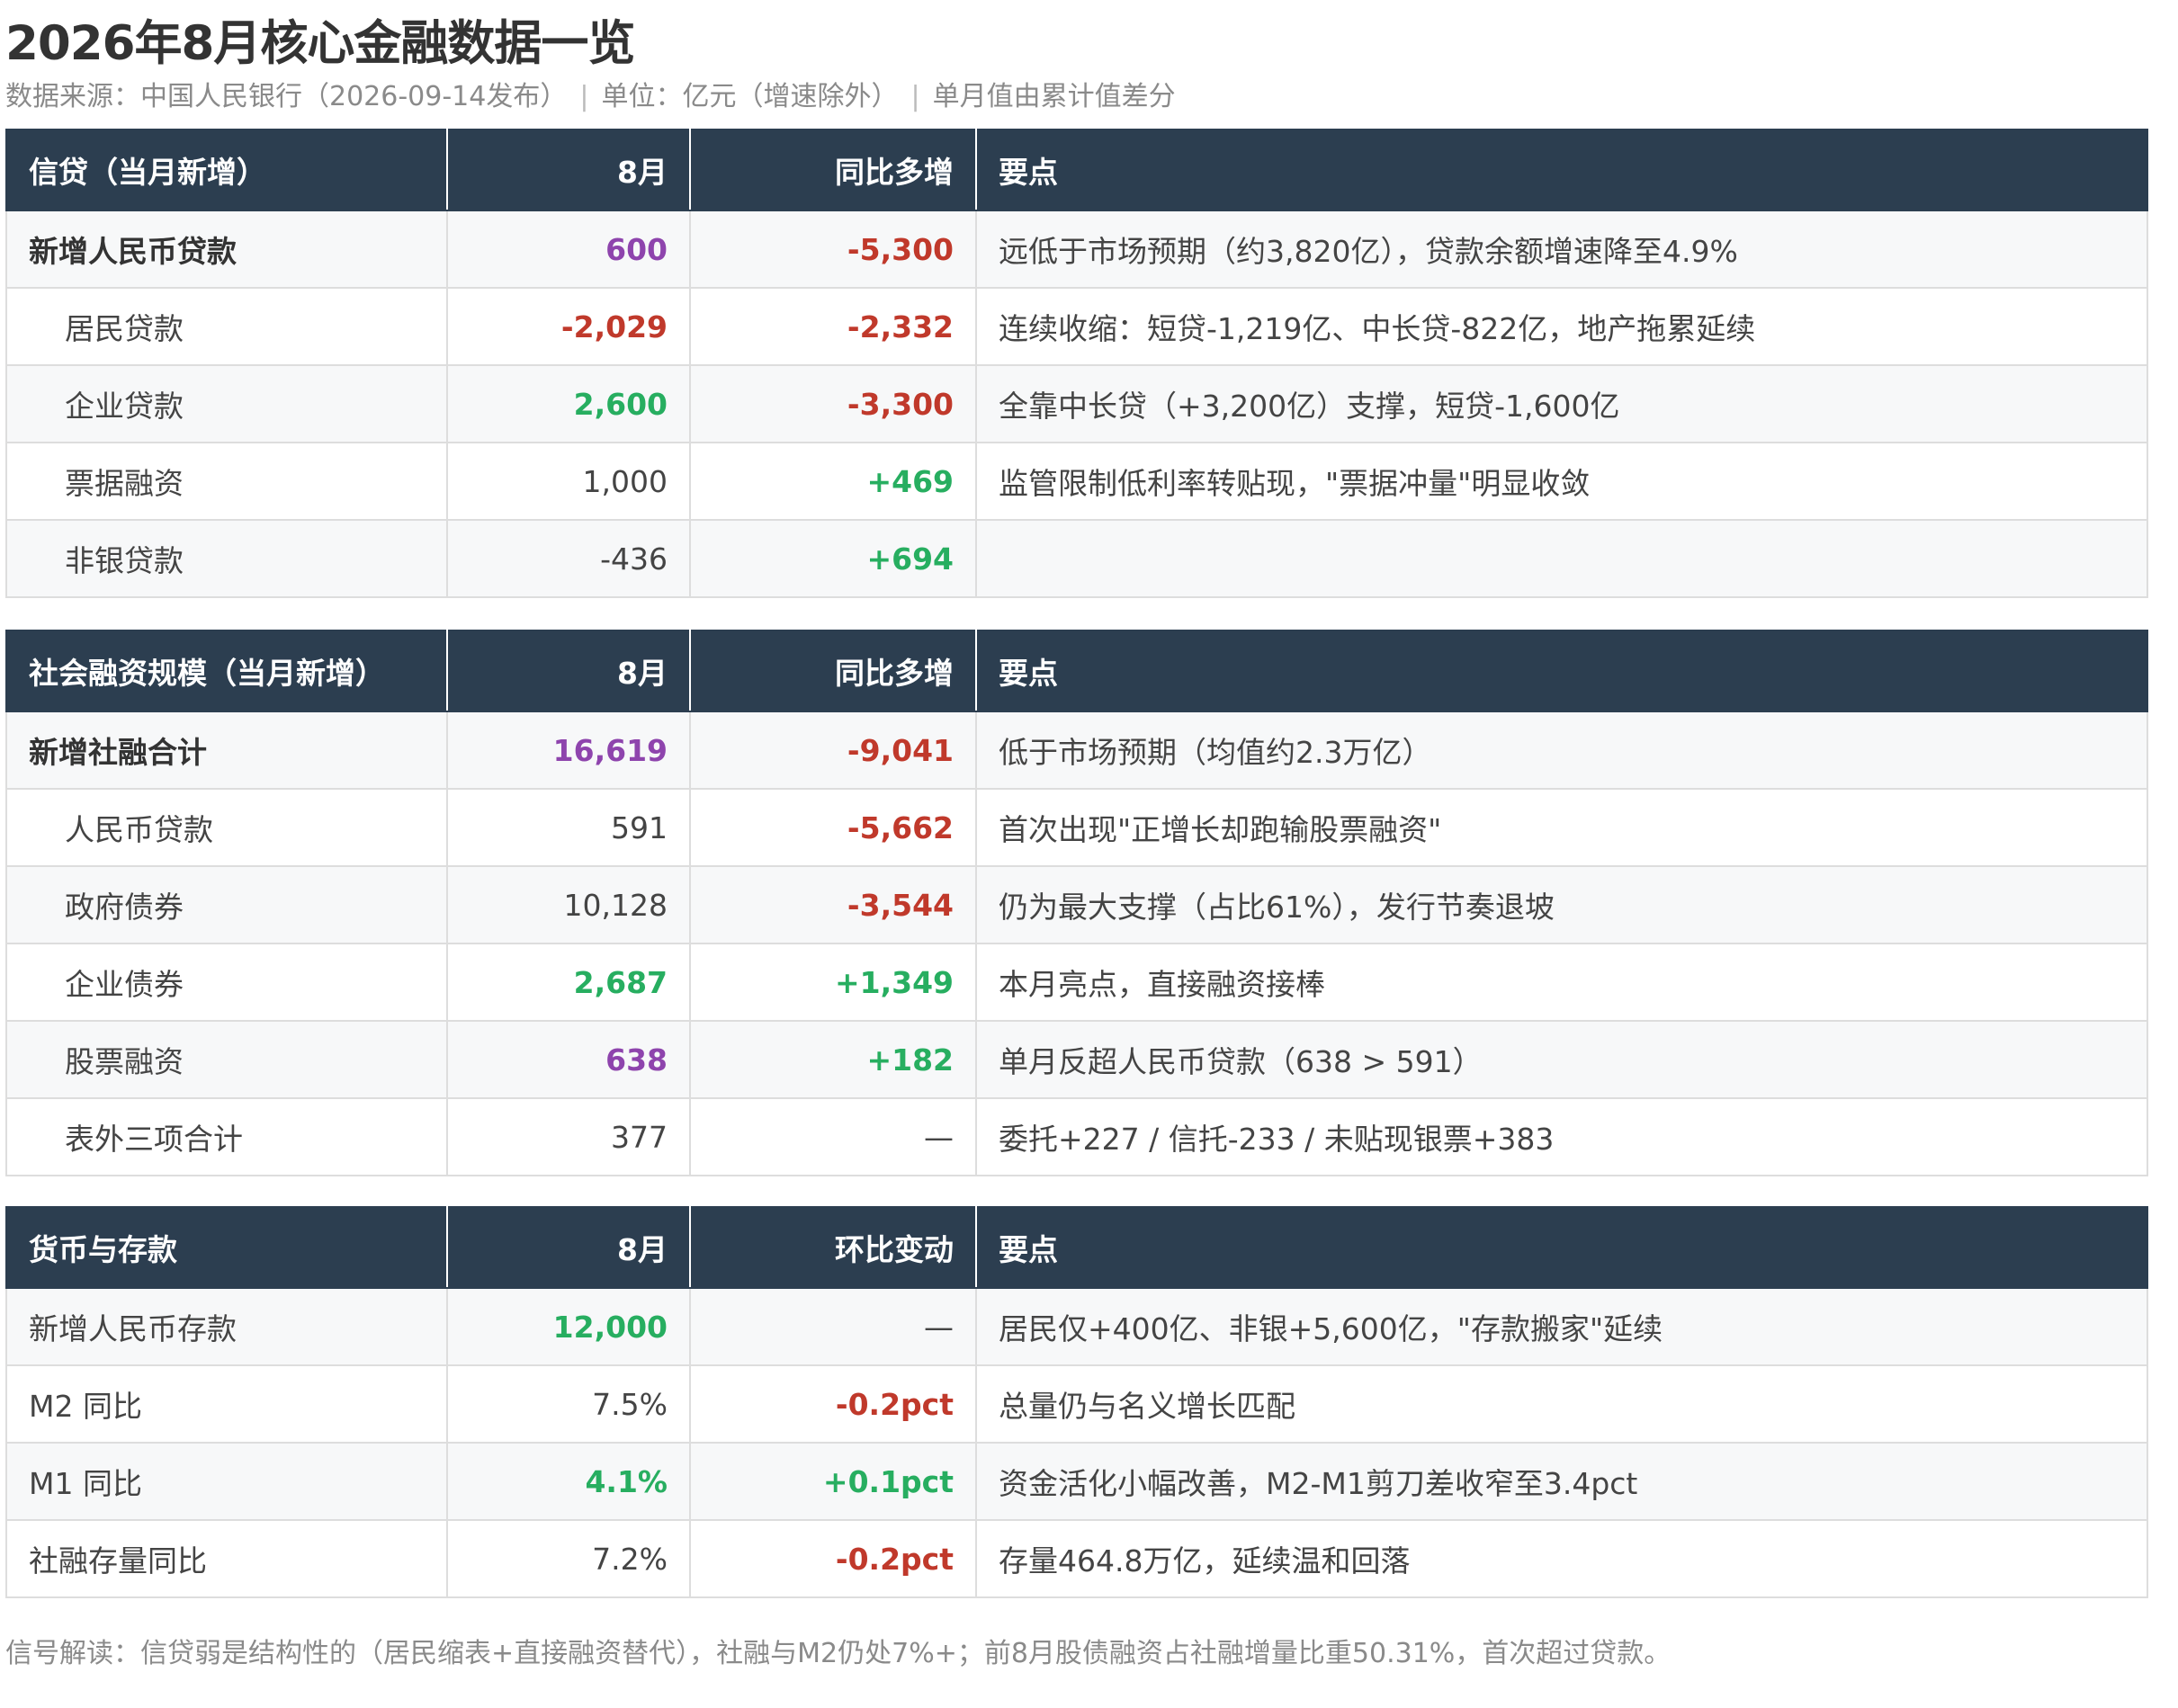 The width and height of the screenshot is (2178, 1708). Describe the element at coordinates (833, 403) in the screenshot. I see `row-change: -3,300` at that location.